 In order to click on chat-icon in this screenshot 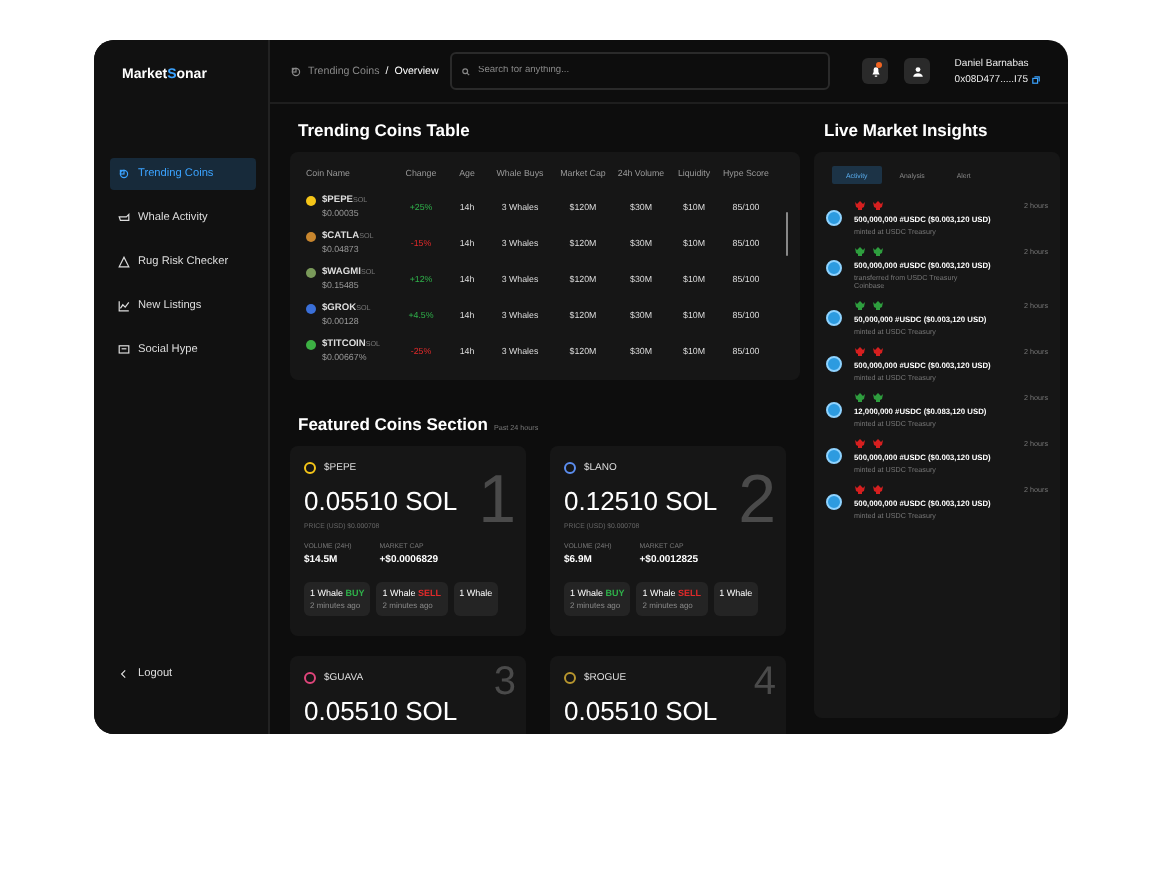, I will do `click(124, 350)`.